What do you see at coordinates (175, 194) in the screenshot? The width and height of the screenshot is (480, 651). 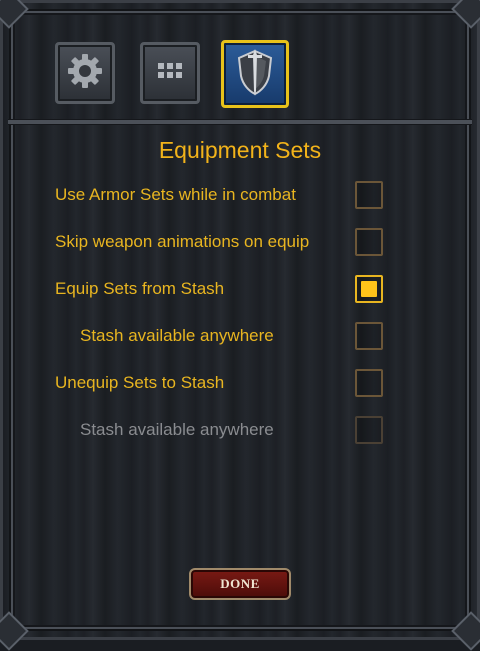 I see `option-label: Use Armor Sets while in combat` at bounding box center [175, 194].